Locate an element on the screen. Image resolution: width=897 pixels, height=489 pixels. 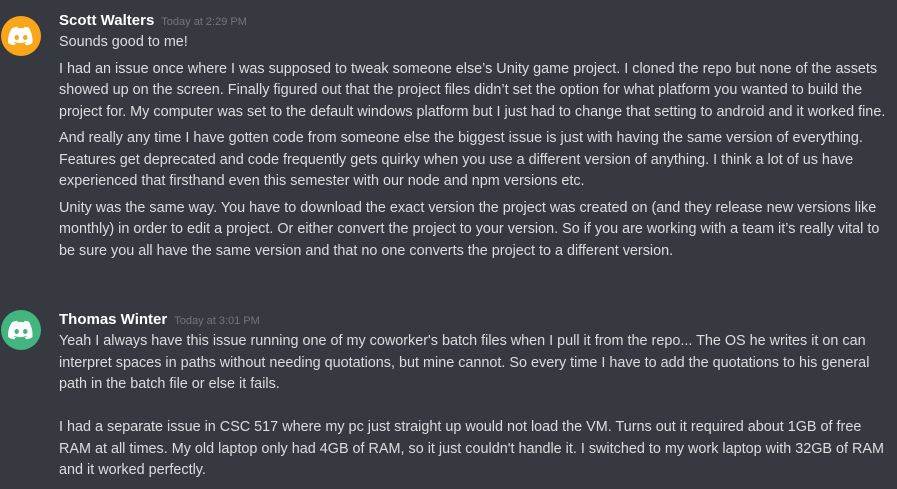
username: Thomas Winter is located at coordinates (113, 319).